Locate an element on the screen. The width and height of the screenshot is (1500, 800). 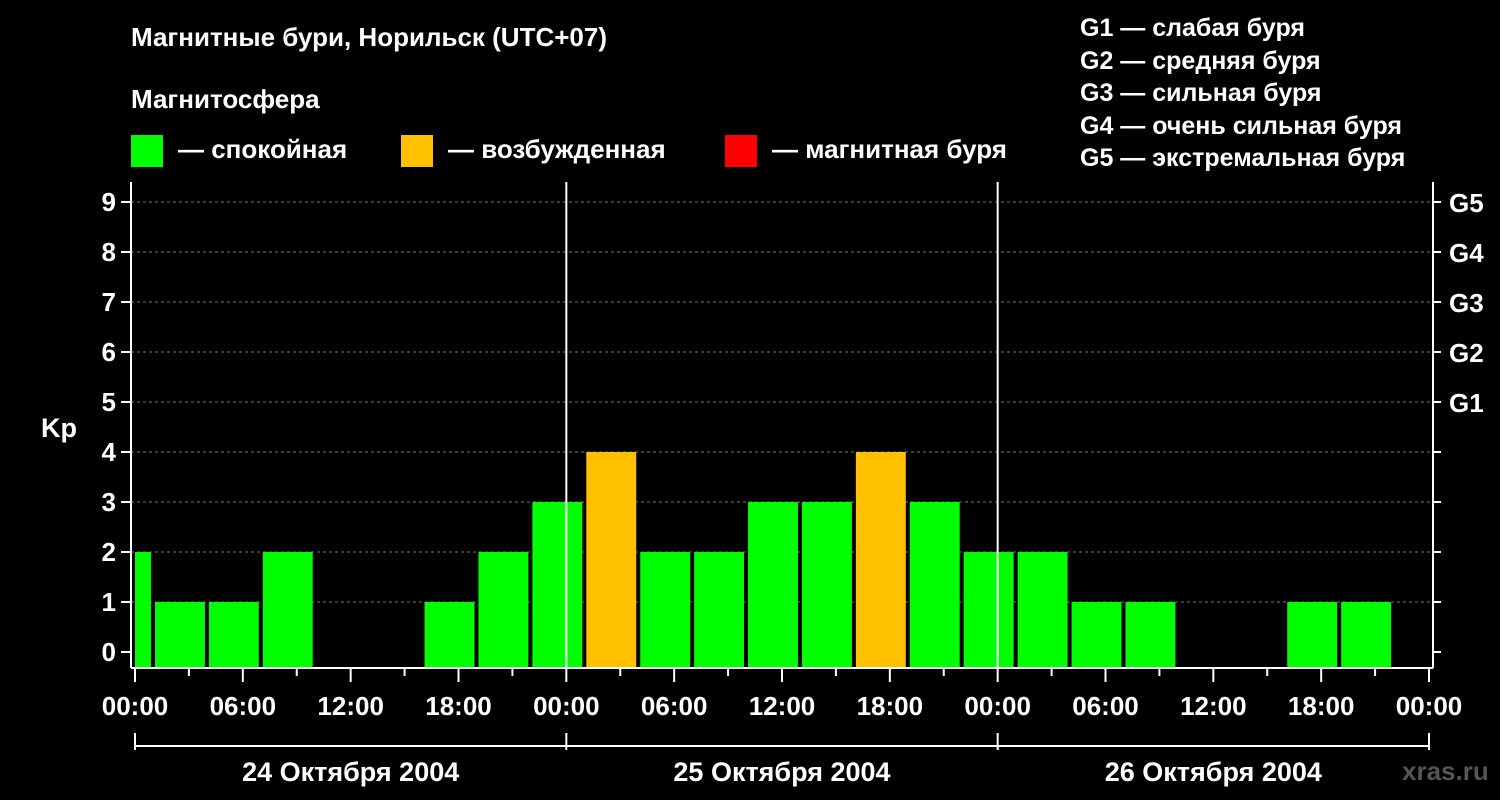
watermark: xras.ru is located at coordinates (1445, 771).